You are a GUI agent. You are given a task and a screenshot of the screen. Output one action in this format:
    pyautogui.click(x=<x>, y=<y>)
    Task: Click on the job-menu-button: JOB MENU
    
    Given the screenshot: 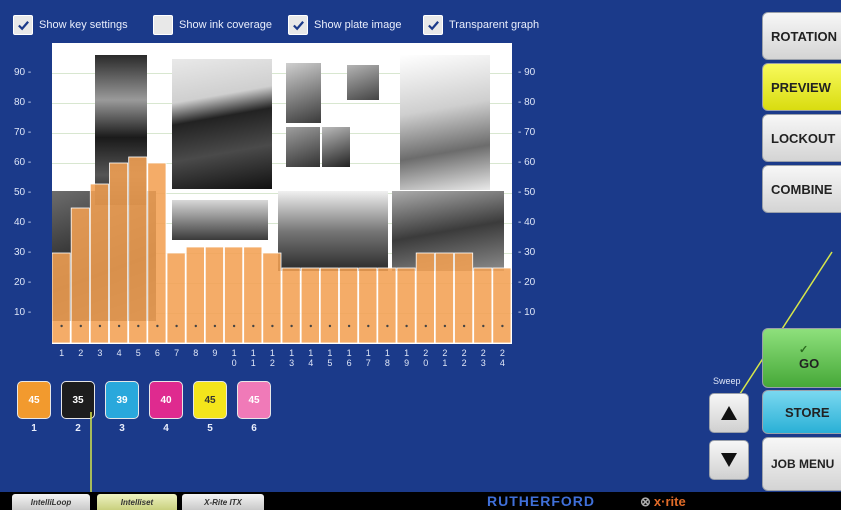 What is the action you would take?
    pyautogui.click(x=801, y=464)
    